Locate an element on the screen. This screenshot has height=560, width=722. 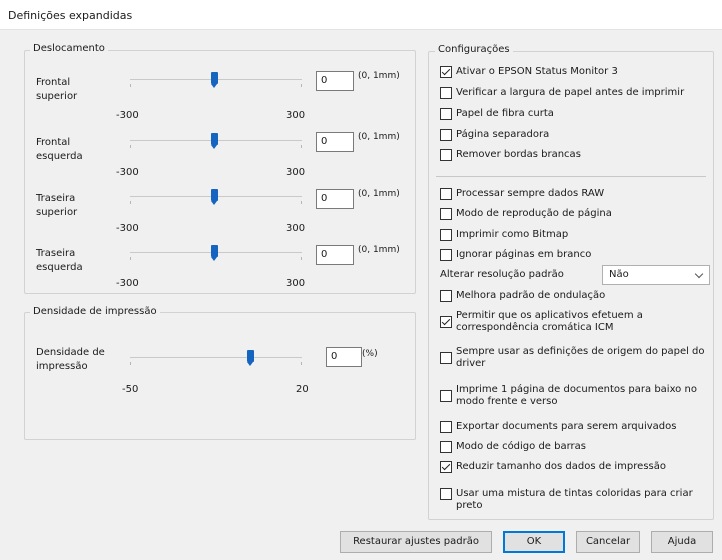
checkbox-row-ignorar-branco: Ignorar páginas em branco is located at coordinates (515, 255).